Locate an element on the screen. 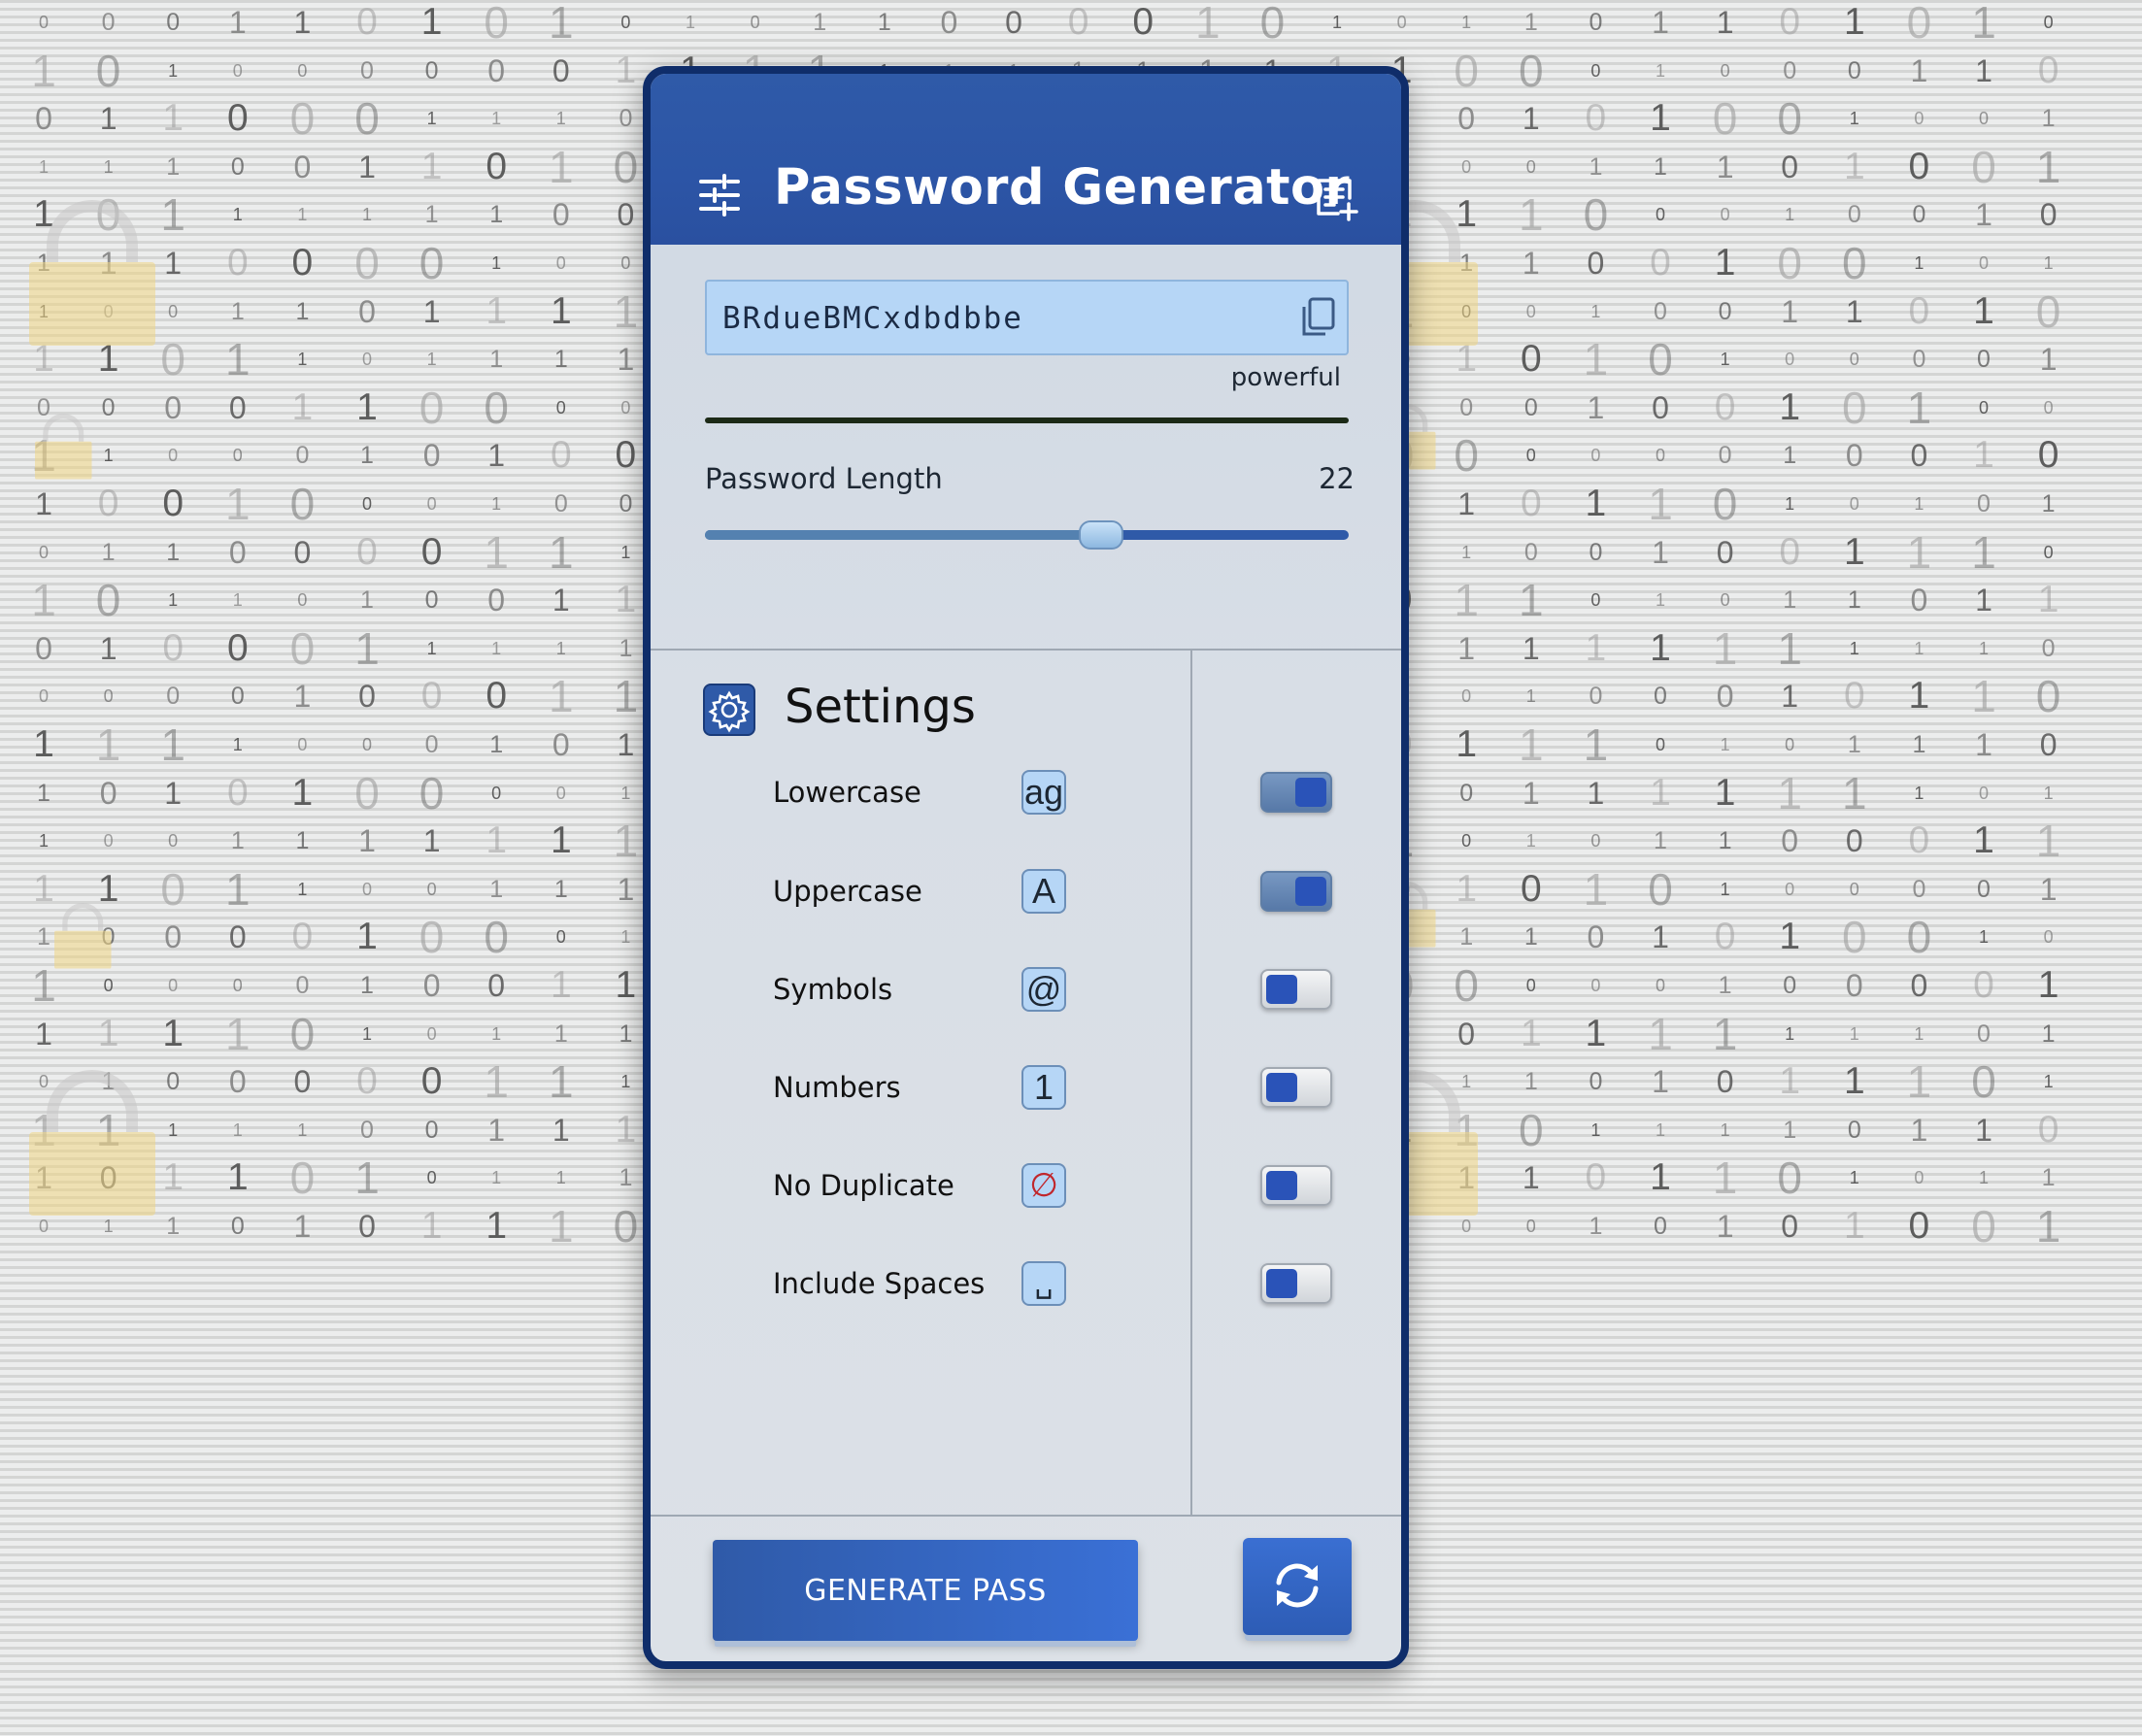 The image size is (2142, 1736). setting-row: Uppercase A is located at coordinates (1026, 893).